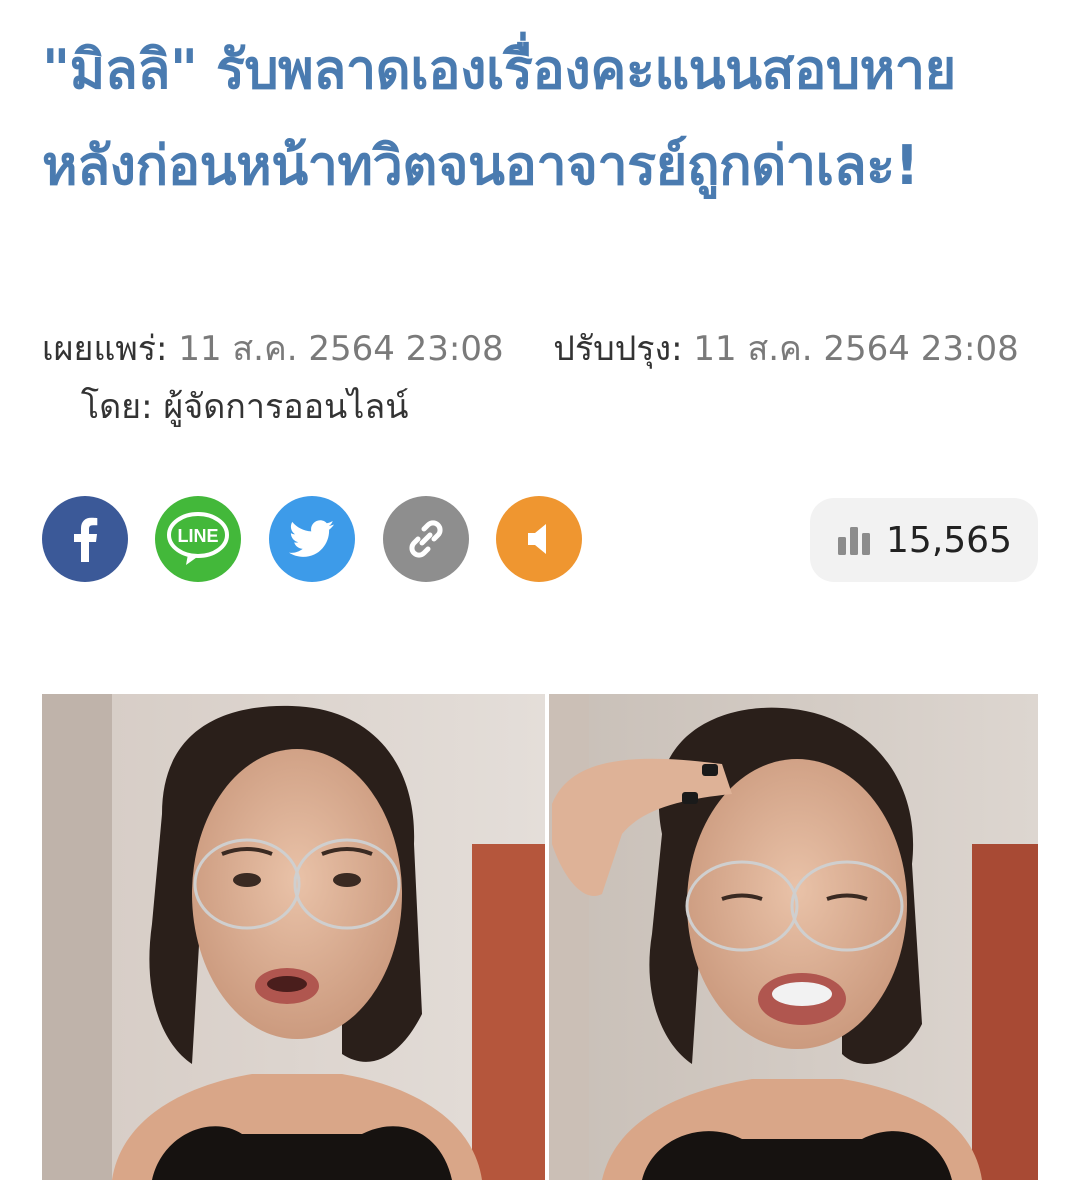 The height and width of the screenshot is (1180, 1080). What do you see at coordinates (105, 349) in the screenshot?
I see `published-label: เผยแพร่:` at bounding box center [105, 349].